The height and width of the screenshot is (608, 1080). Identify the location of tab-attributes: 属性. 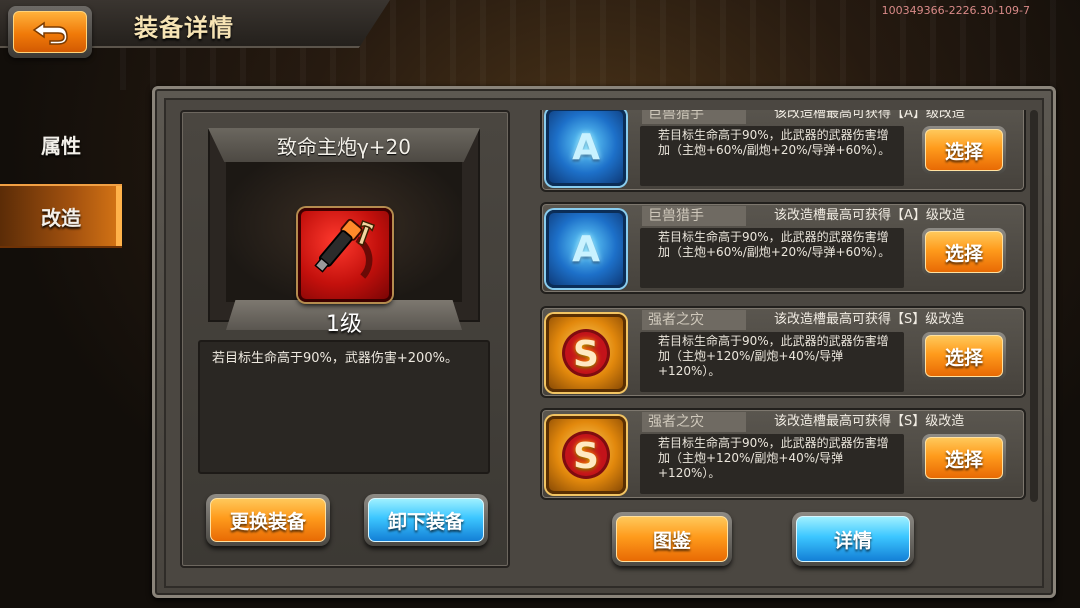
(61, 144).